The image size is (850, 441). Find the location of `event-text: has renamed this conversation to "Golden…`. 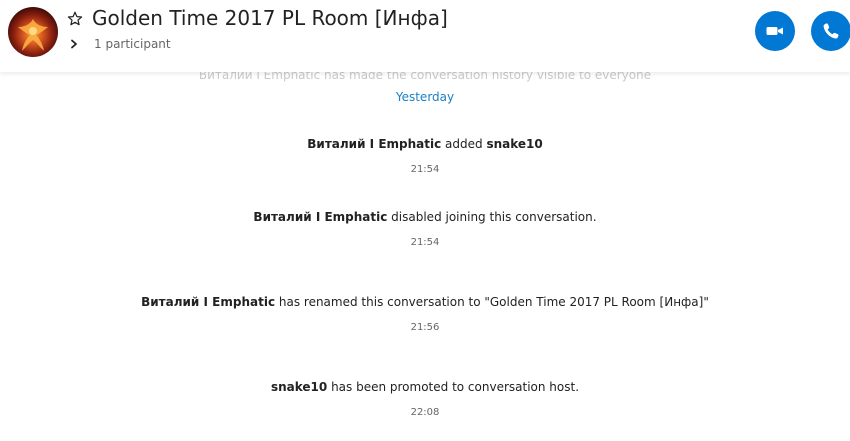

event-text: has renamed this conversation to "Golden… is located at coordinates (492, 302).